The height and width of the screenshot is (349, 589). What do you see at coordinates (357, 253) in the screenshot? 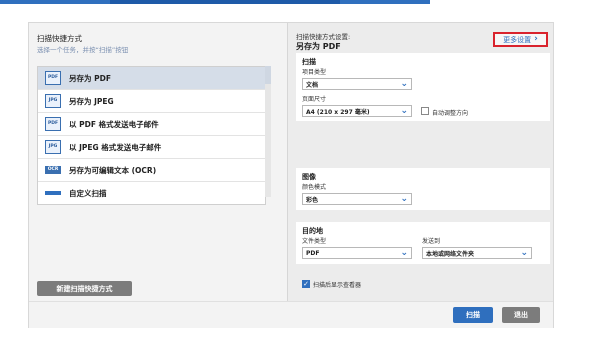
I see `file-type-select: PDF ⌄` at bounding box center [357, 253].